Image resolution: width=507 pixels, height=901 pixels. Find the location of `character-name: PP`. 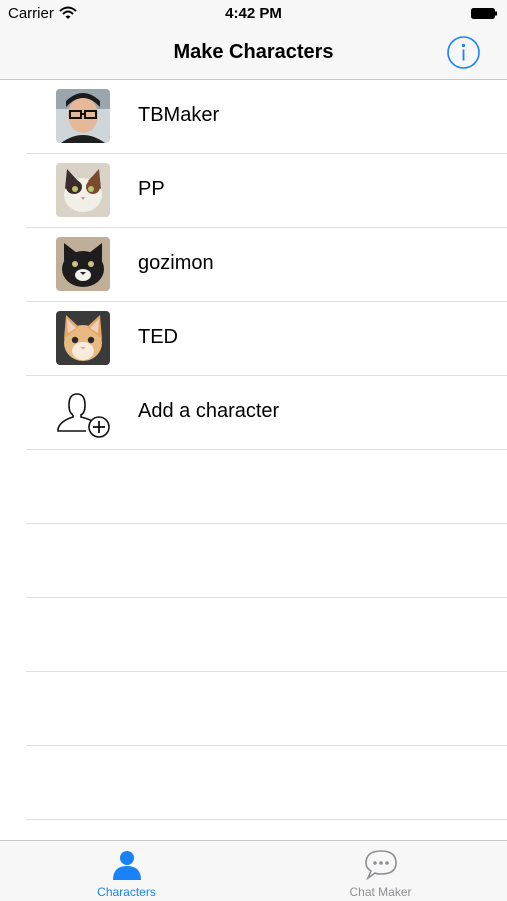

character-name: PP is located at coordinates (151, 189).